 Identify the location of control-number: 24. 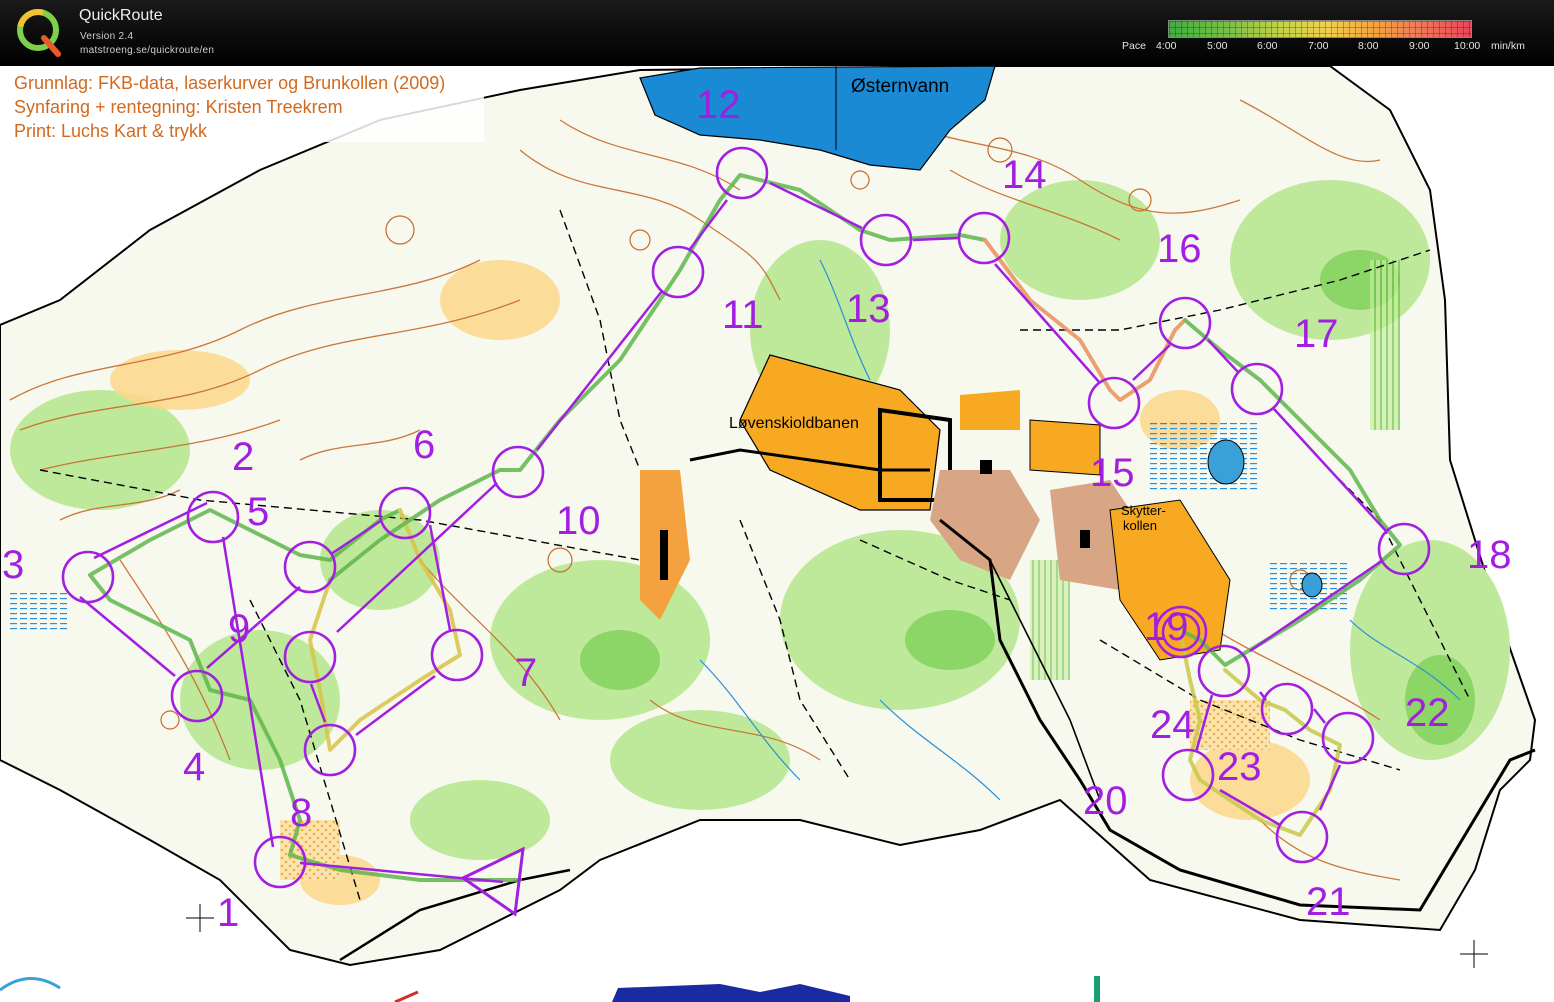
(1172, 725).